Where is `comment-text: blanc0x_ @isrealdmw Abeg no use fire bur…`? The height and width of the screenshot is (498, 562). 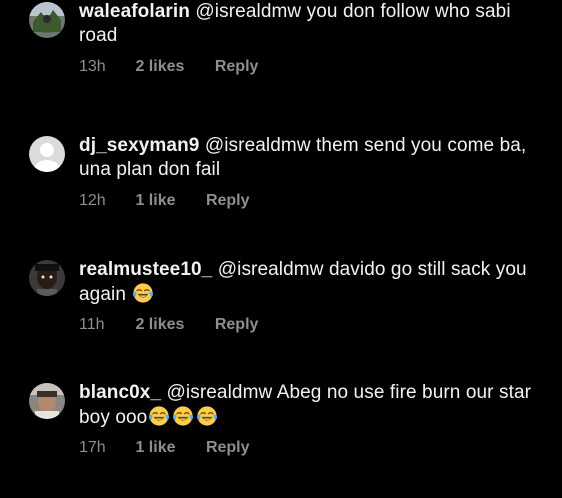
comment-text: blanc0x_ @isrealdmw Abeg no use fire bur… is located at coordinates (314, 405).